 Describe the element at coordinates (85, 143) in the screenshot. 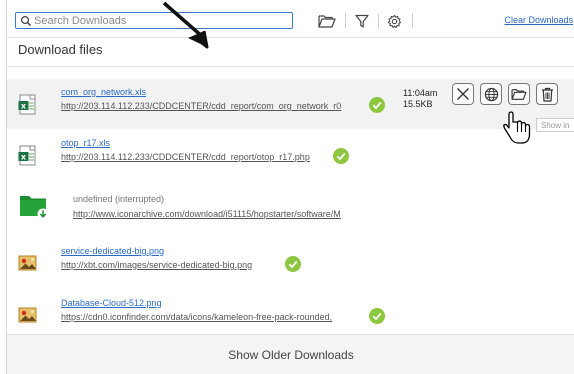

I see `file-name-link: otop_r17.xls` at that location.